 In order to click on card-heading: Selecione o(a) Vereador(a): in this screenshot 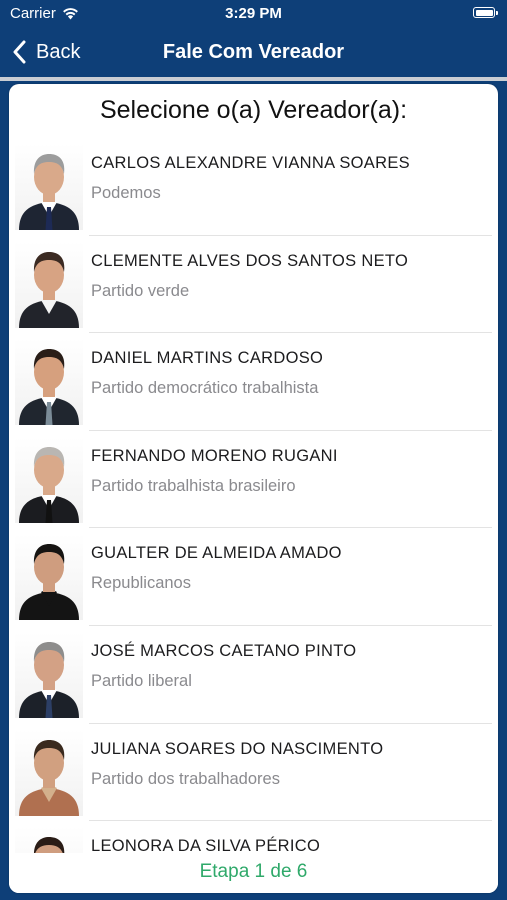, I will do `click(253, 110)`.